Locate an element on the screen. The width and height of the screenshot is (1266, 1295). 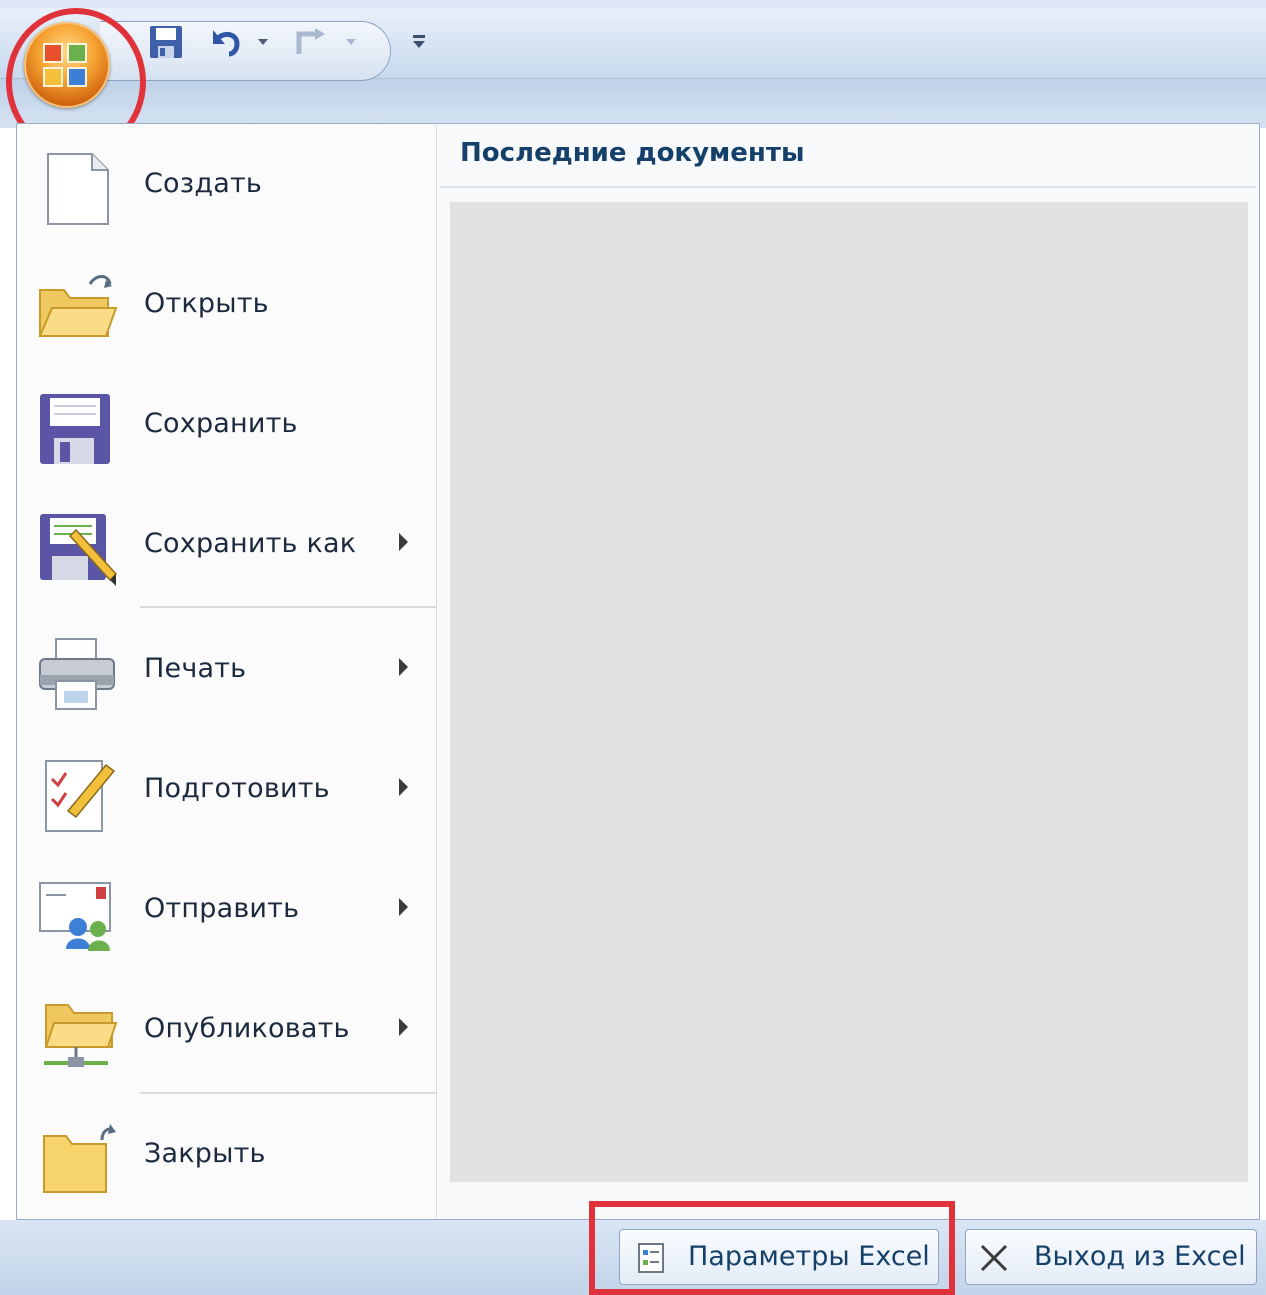
menu-item-label: Опубликовать is located at coordinates (247, 1028).